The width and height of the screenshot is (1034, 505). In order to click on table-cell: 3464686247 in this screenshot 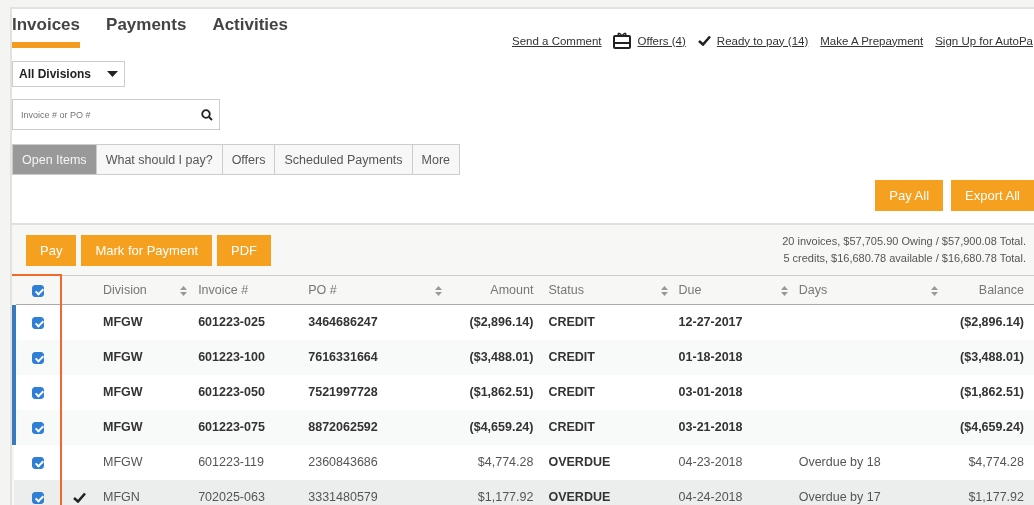, I will do `click(343, 322)`.